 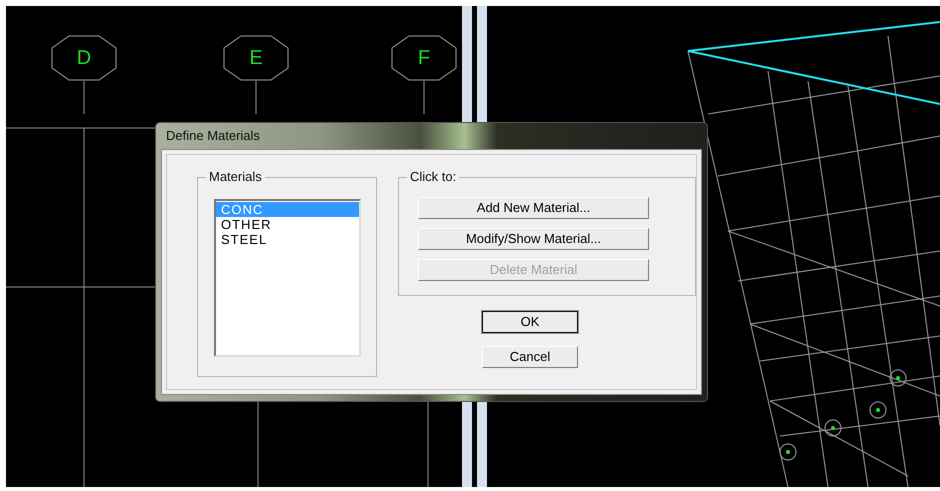 I want to click on dialog-button: OK, so click(x=530, y=322).